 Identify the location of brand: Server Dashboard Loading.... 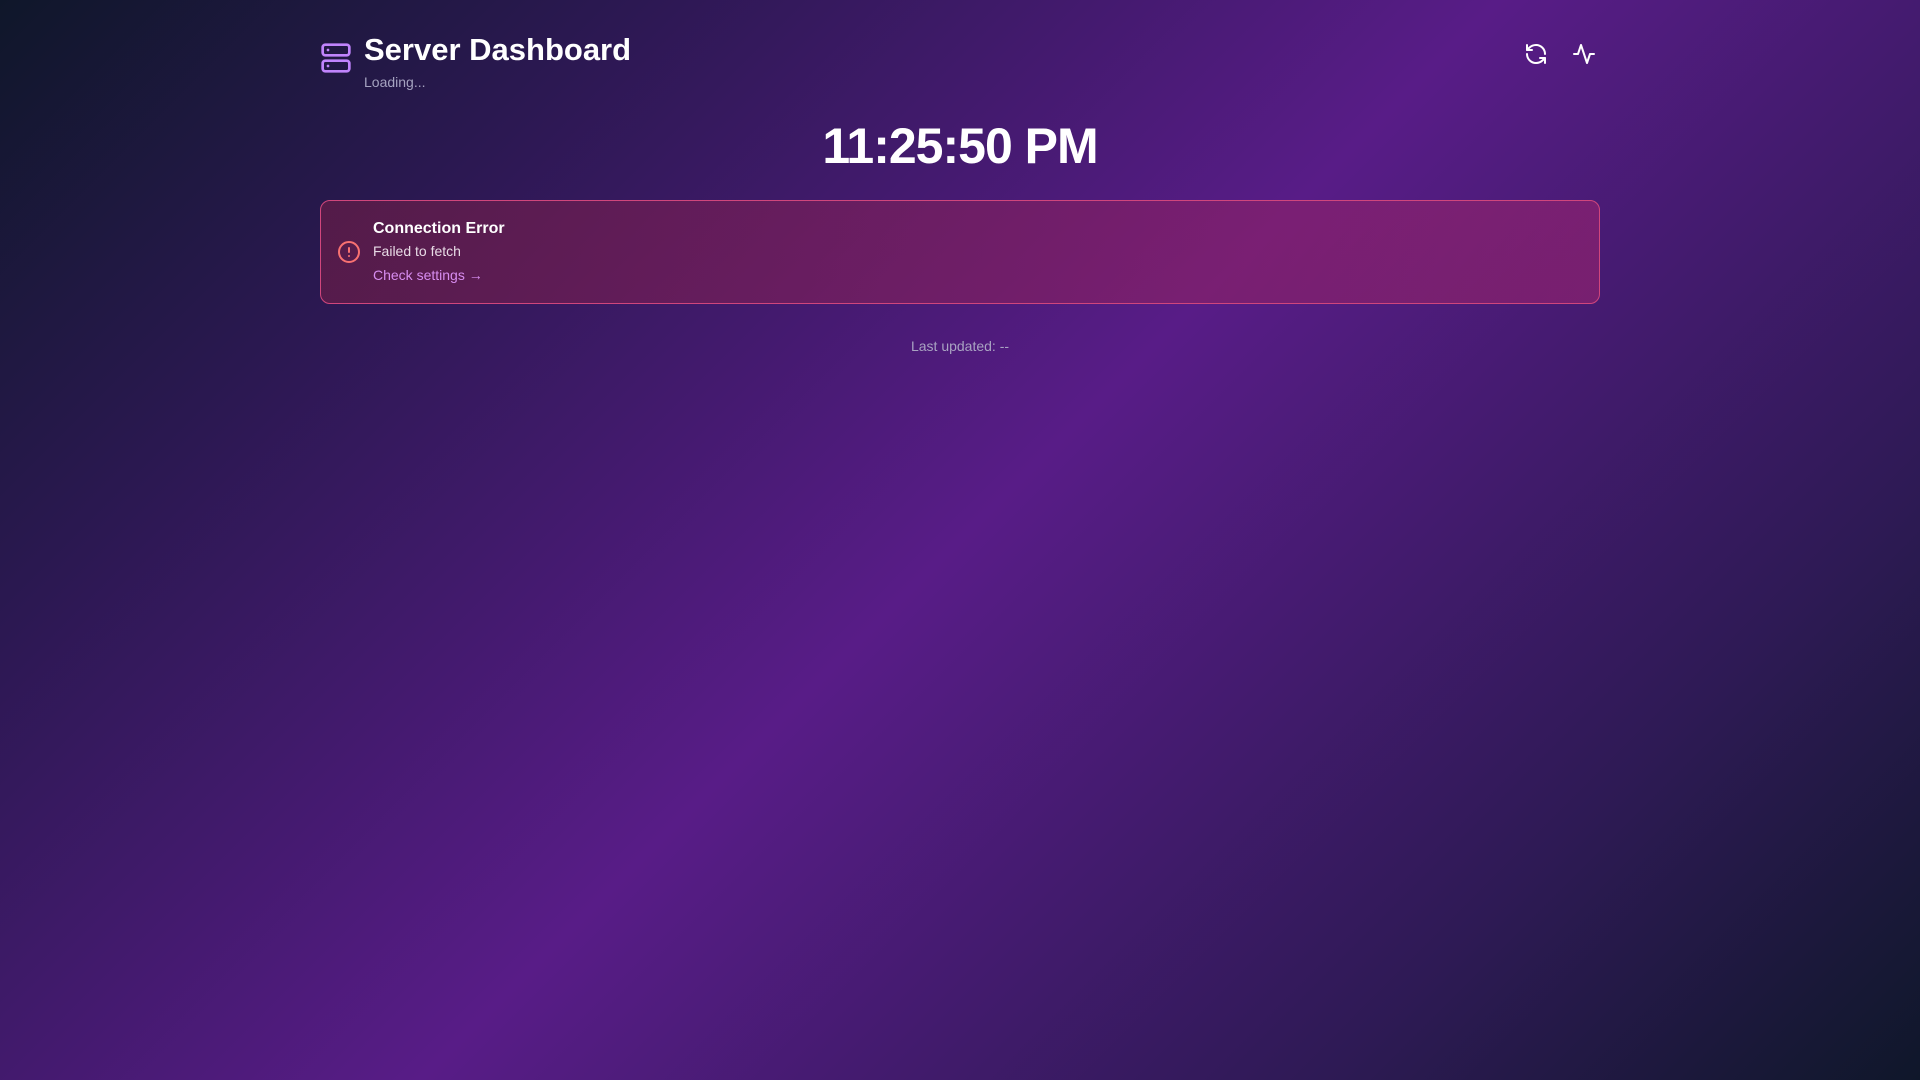
(475, 62).